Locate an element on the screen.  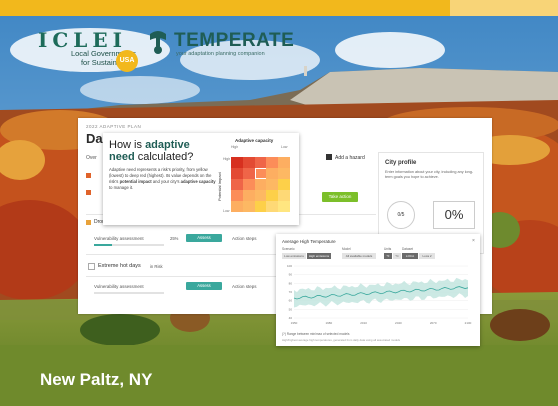
x-tick-label: 2100 is located at coordinates (468, 323).